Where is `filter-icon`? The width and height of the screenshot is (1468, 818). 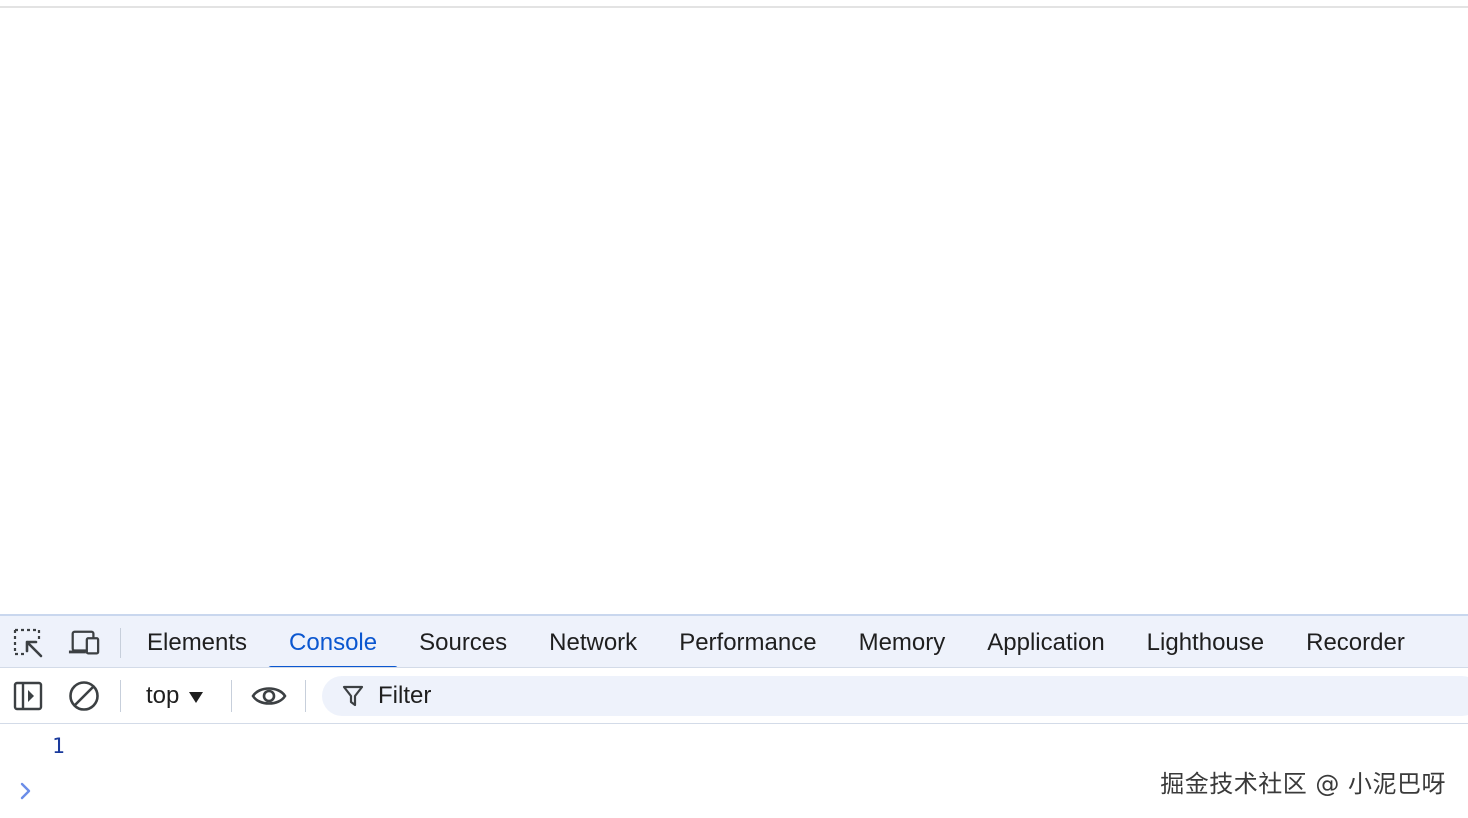
filter-icon is located at coordinates (353, 696).